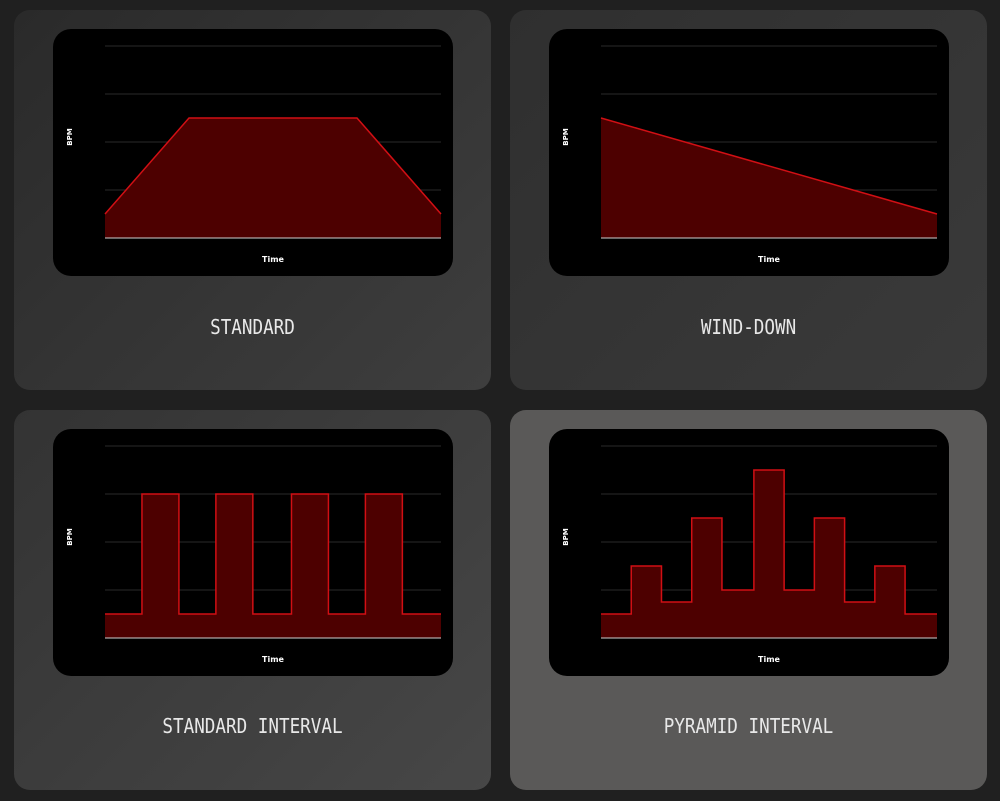 Image resolution: width=1000 pixels, height=801 pixels. I want to click on chart-pyramid-interval: Time BPM, so click(749, 552).